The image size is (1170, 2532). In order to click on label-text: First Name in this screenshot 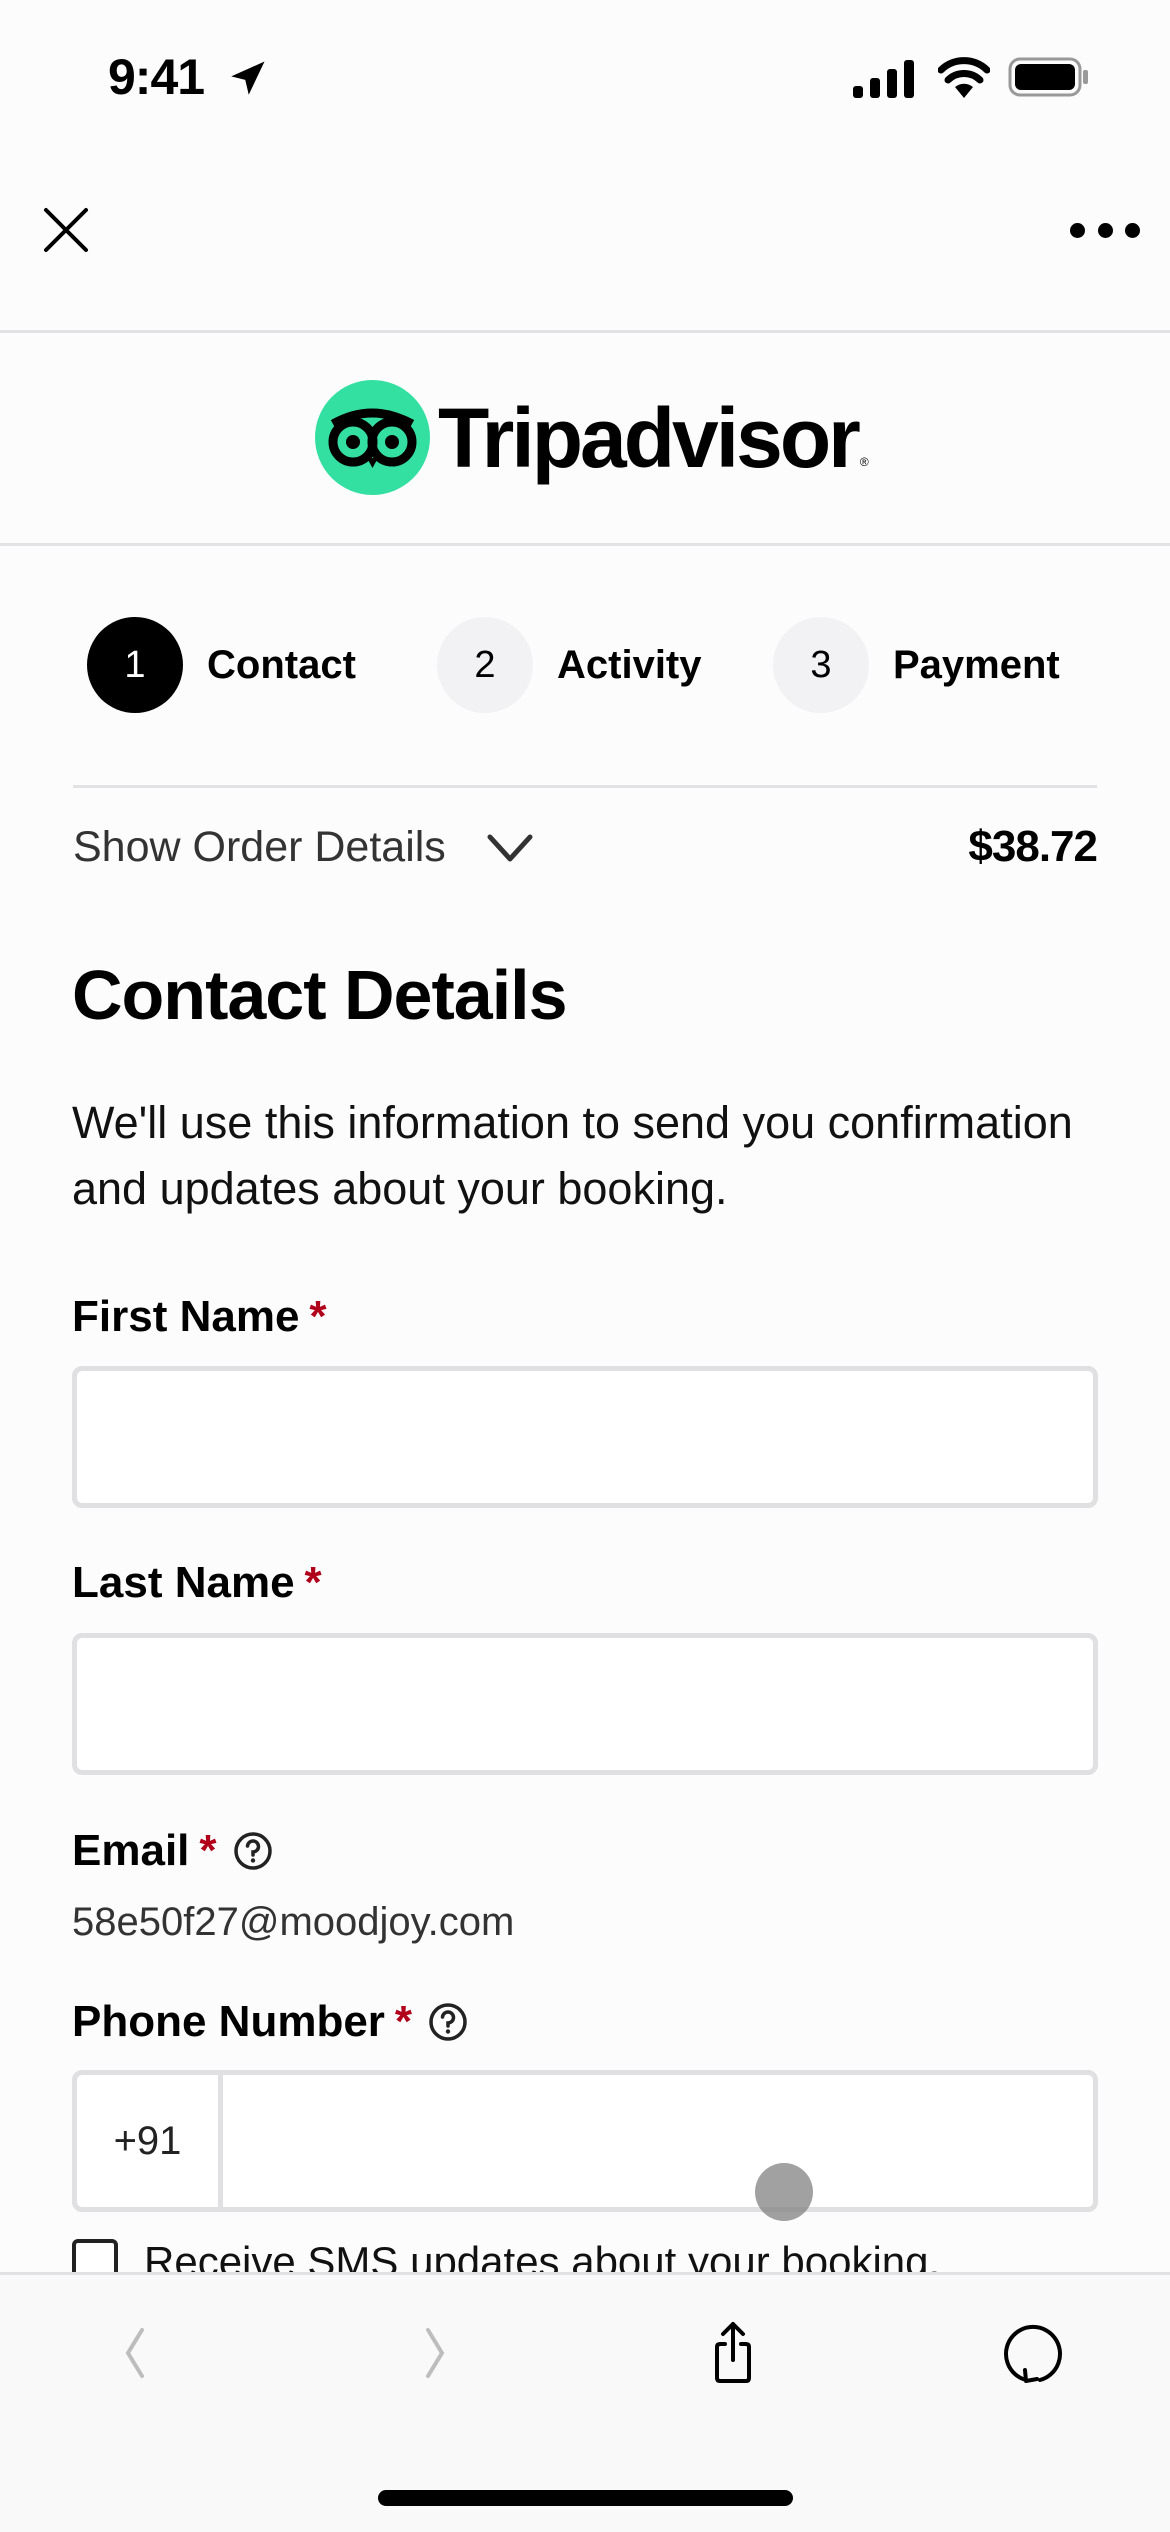, I will do `click(186, 1316)`.